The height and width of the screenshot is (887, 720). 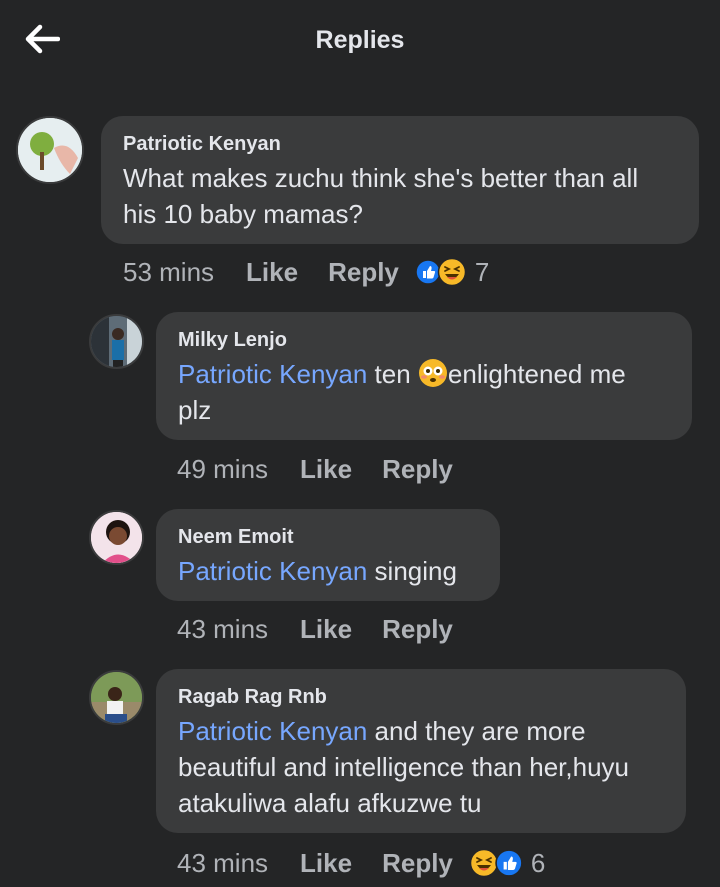 I want to click on comment-author: Patriotic Kenyan, so click(x=400, y=144).